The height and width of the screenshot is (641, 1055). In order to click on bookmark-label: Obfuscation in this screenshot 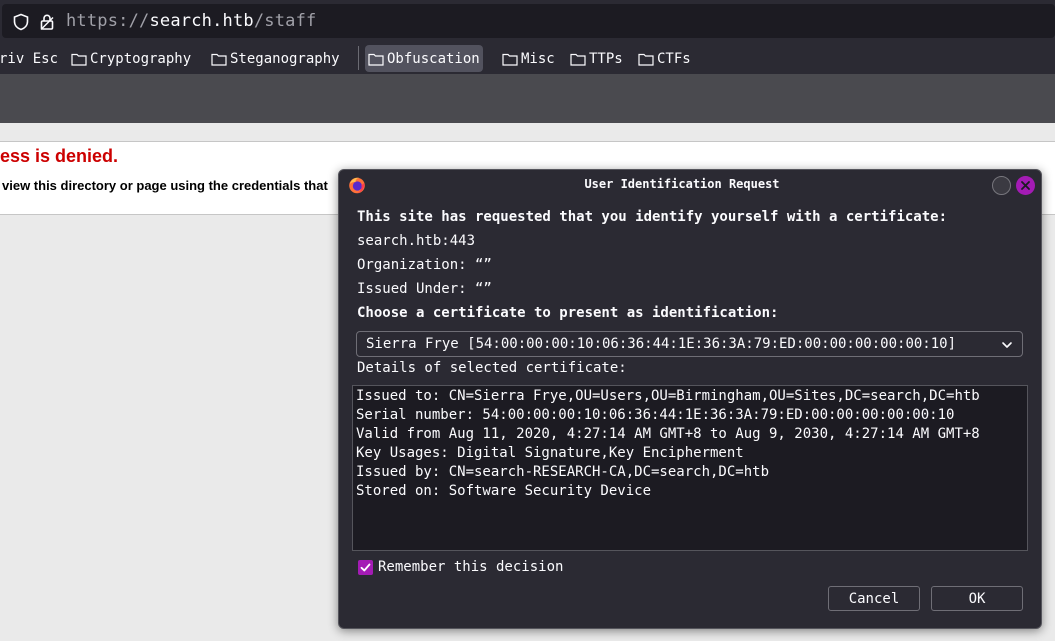, I will do `click(433, 58)`.